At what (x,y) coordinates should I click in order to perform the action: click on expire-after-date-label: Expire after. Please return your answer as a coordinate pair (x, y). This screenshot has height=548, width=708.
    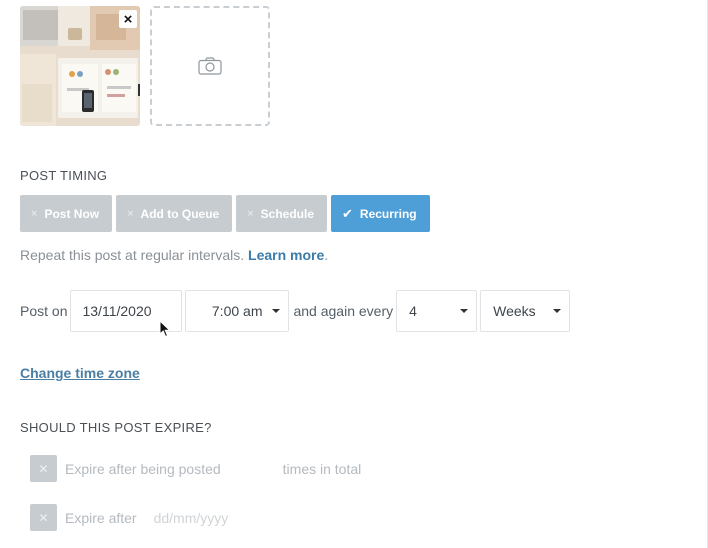
    Looking at the image, I should click on (101, 517).